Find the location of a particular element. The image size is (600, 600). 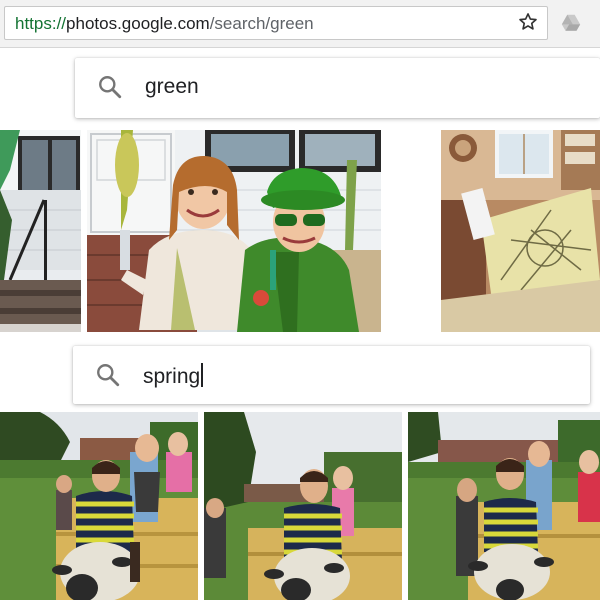

photo-house-left is located at coordinates (40, 231).